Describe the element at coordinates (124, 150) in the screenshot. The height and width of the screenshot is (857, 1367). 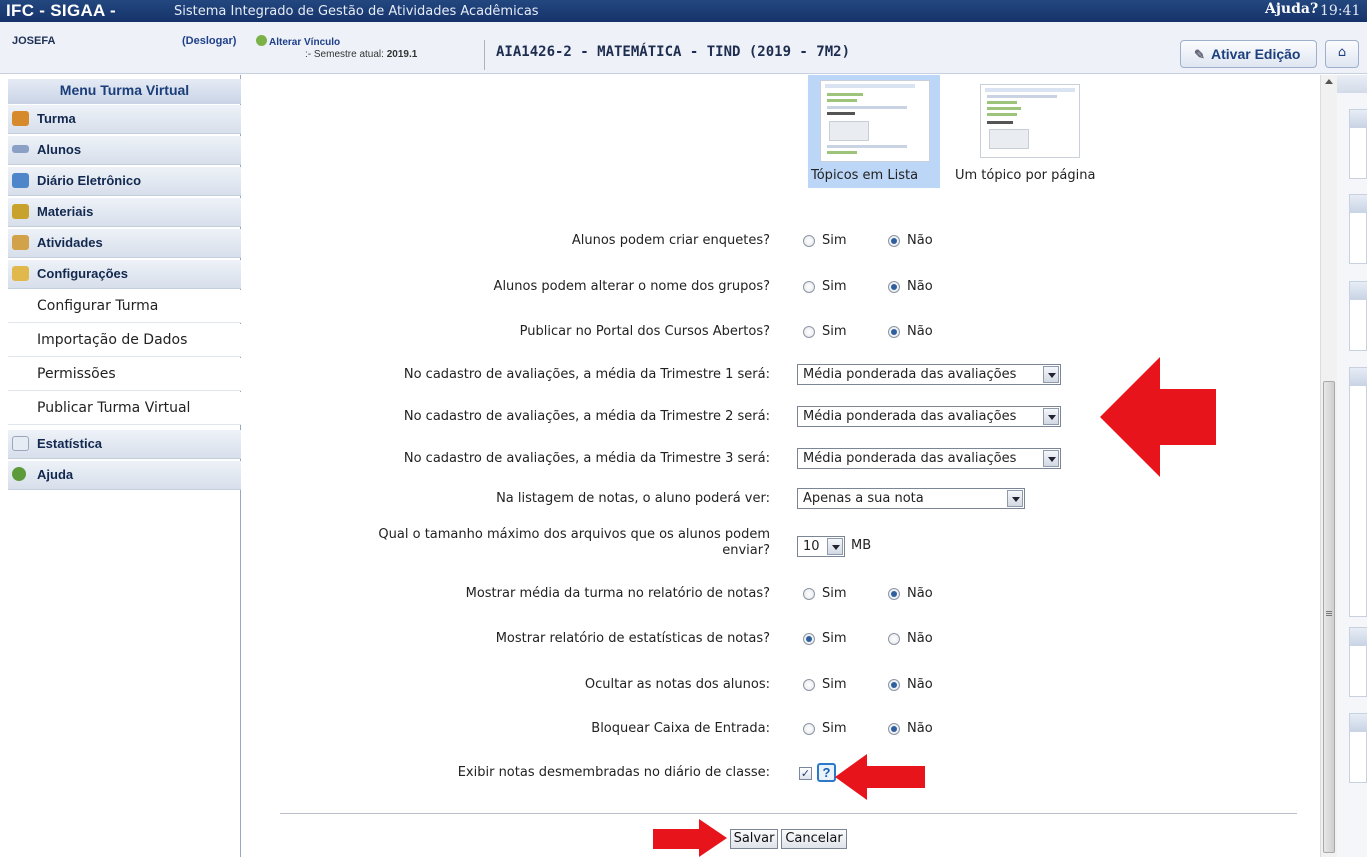
I see `sidebar-item-alunos: Alunos` at that location.